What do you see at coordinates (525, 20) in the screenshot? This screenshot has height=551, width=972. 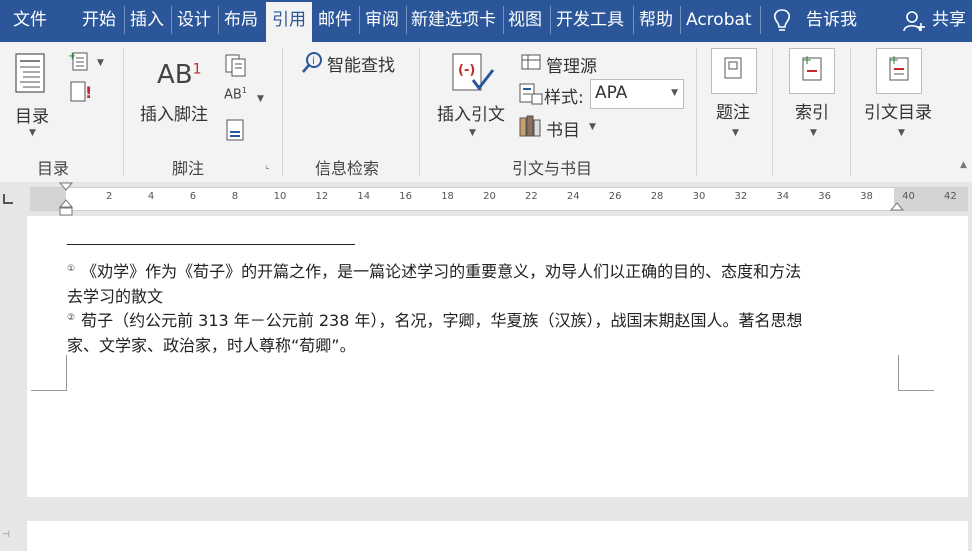 I see `tab-view: 视图` at bounding box center [525, 20].